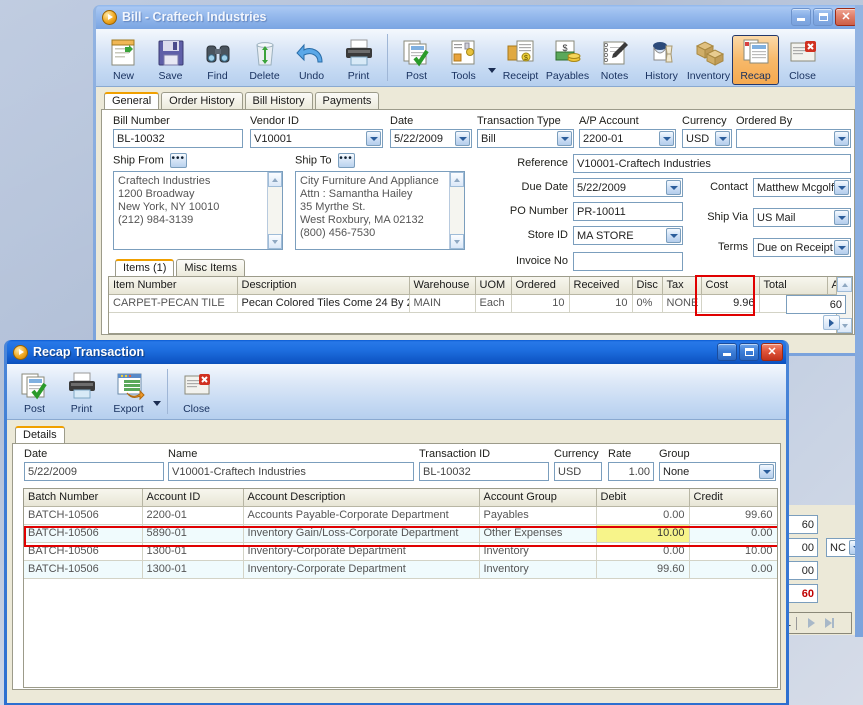  Describe the element at coordinates (707, 138) in the screenshot. I see `currency-select: USD` at that location.